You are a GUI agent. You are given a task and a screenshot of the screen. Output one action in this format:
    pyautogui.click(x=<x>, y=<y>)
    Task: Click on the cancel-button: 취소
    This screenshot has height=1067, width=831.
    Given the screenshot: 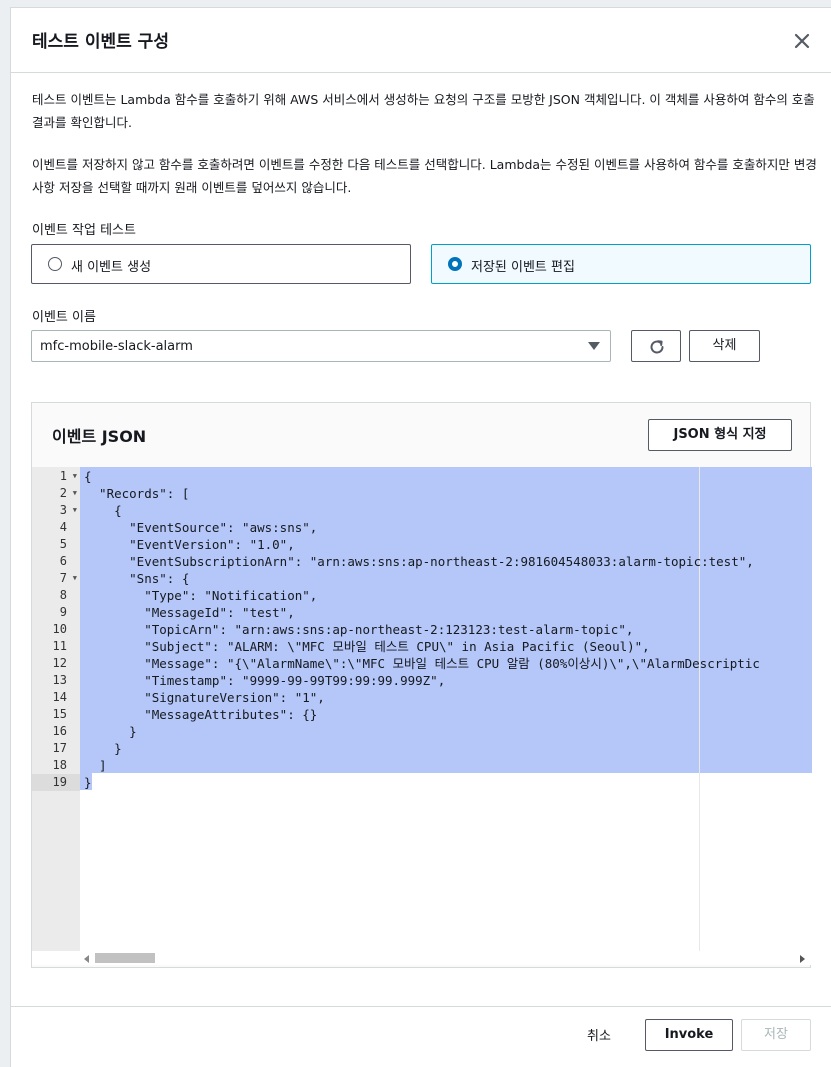 What is the action you would take?
    pyautogui.click(x=599, y=1034)
    